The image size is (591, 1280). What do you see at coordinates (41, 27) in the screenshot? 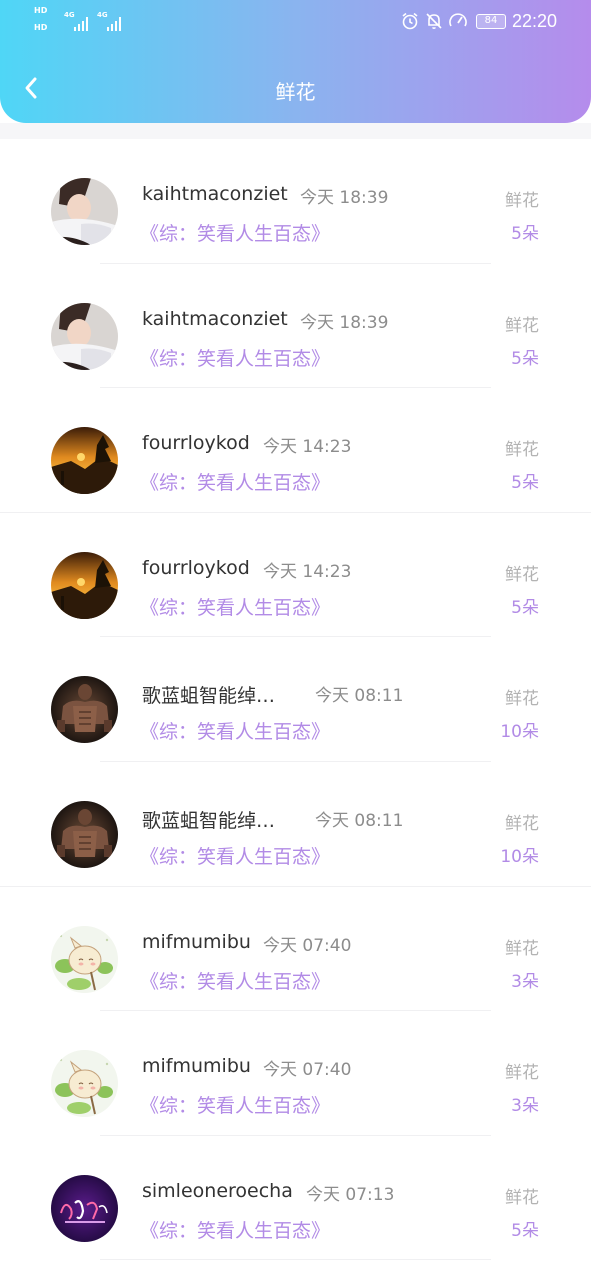
I see `hd-indicator-2: HD` at bounding box center [41, 27].